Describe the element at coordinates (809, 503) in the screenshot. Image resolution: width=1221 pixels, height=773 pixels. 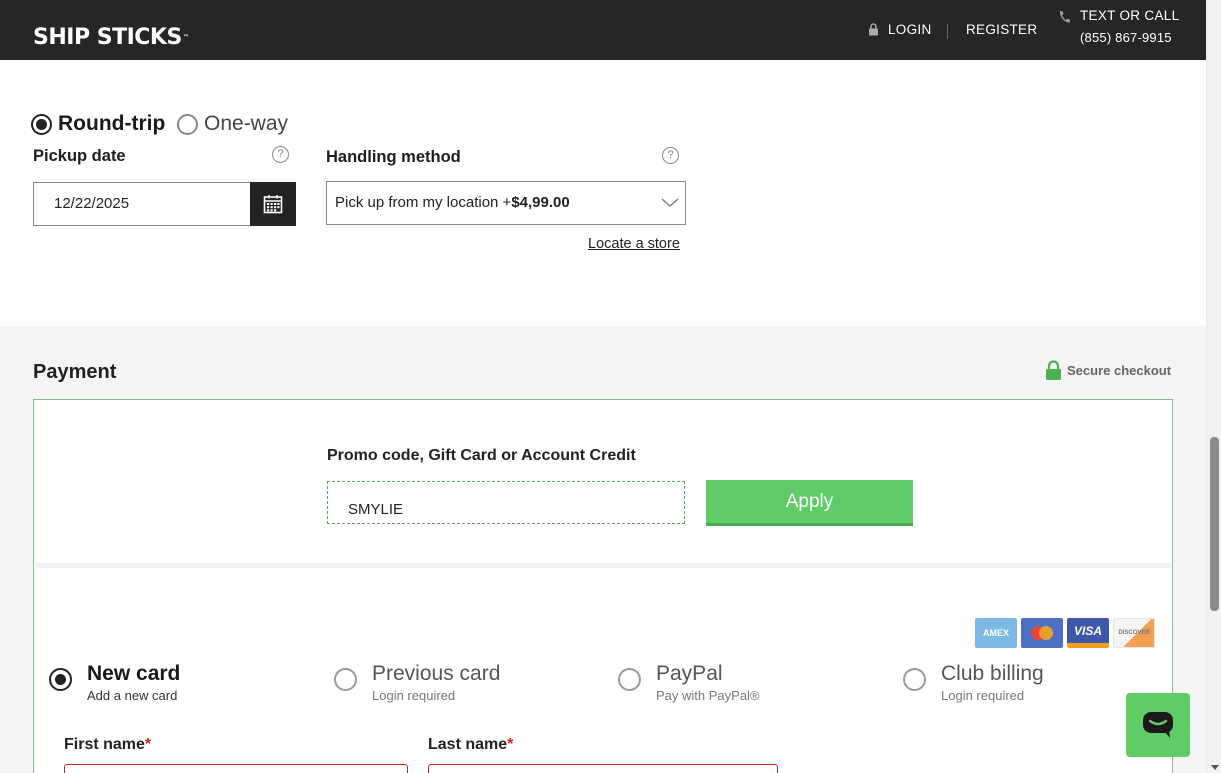
I see `apply-button: Apply` at that location.